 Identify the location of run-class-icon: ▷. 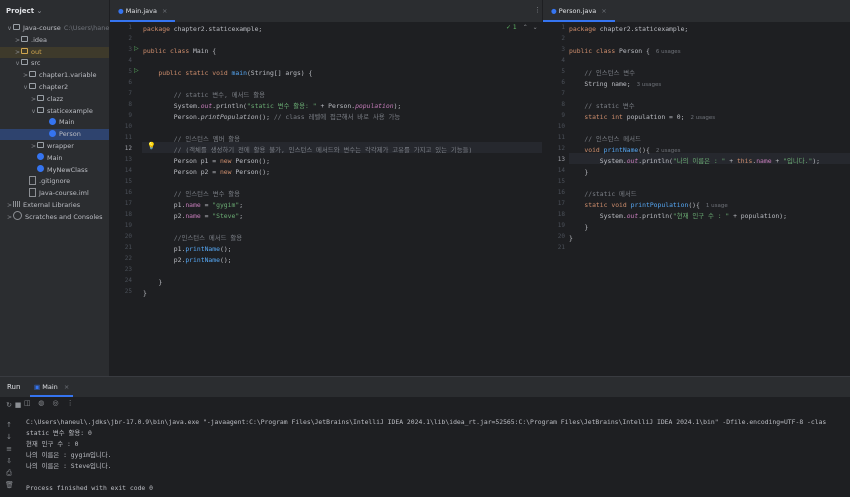
(136, 48).